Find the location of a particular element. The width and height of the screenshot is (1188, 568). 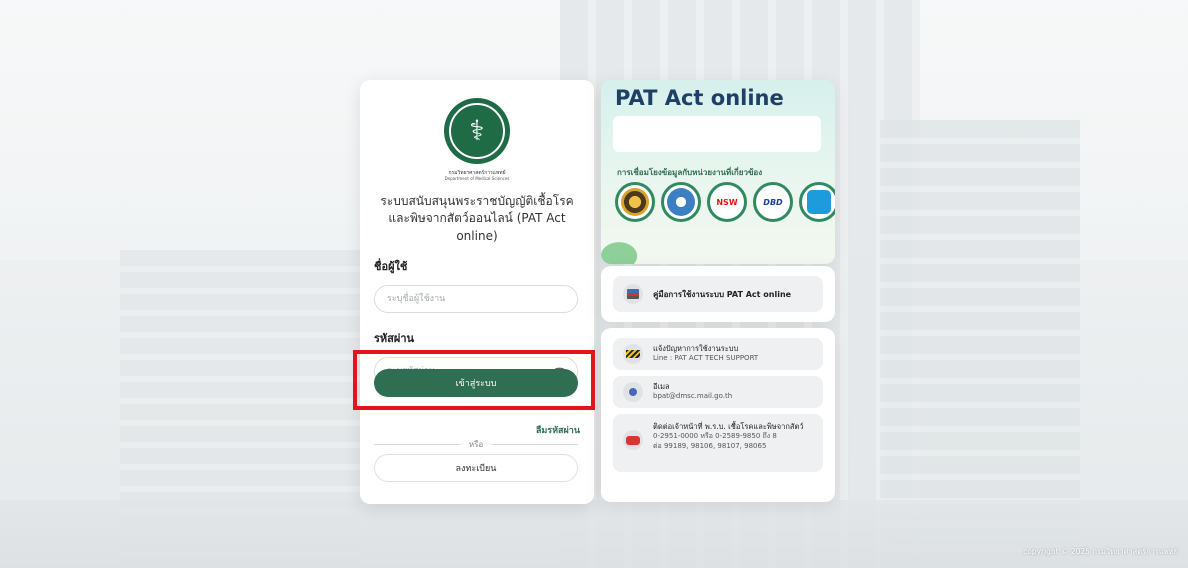

agency-logo-nsw: NSW is located at coordinates (727, 202).